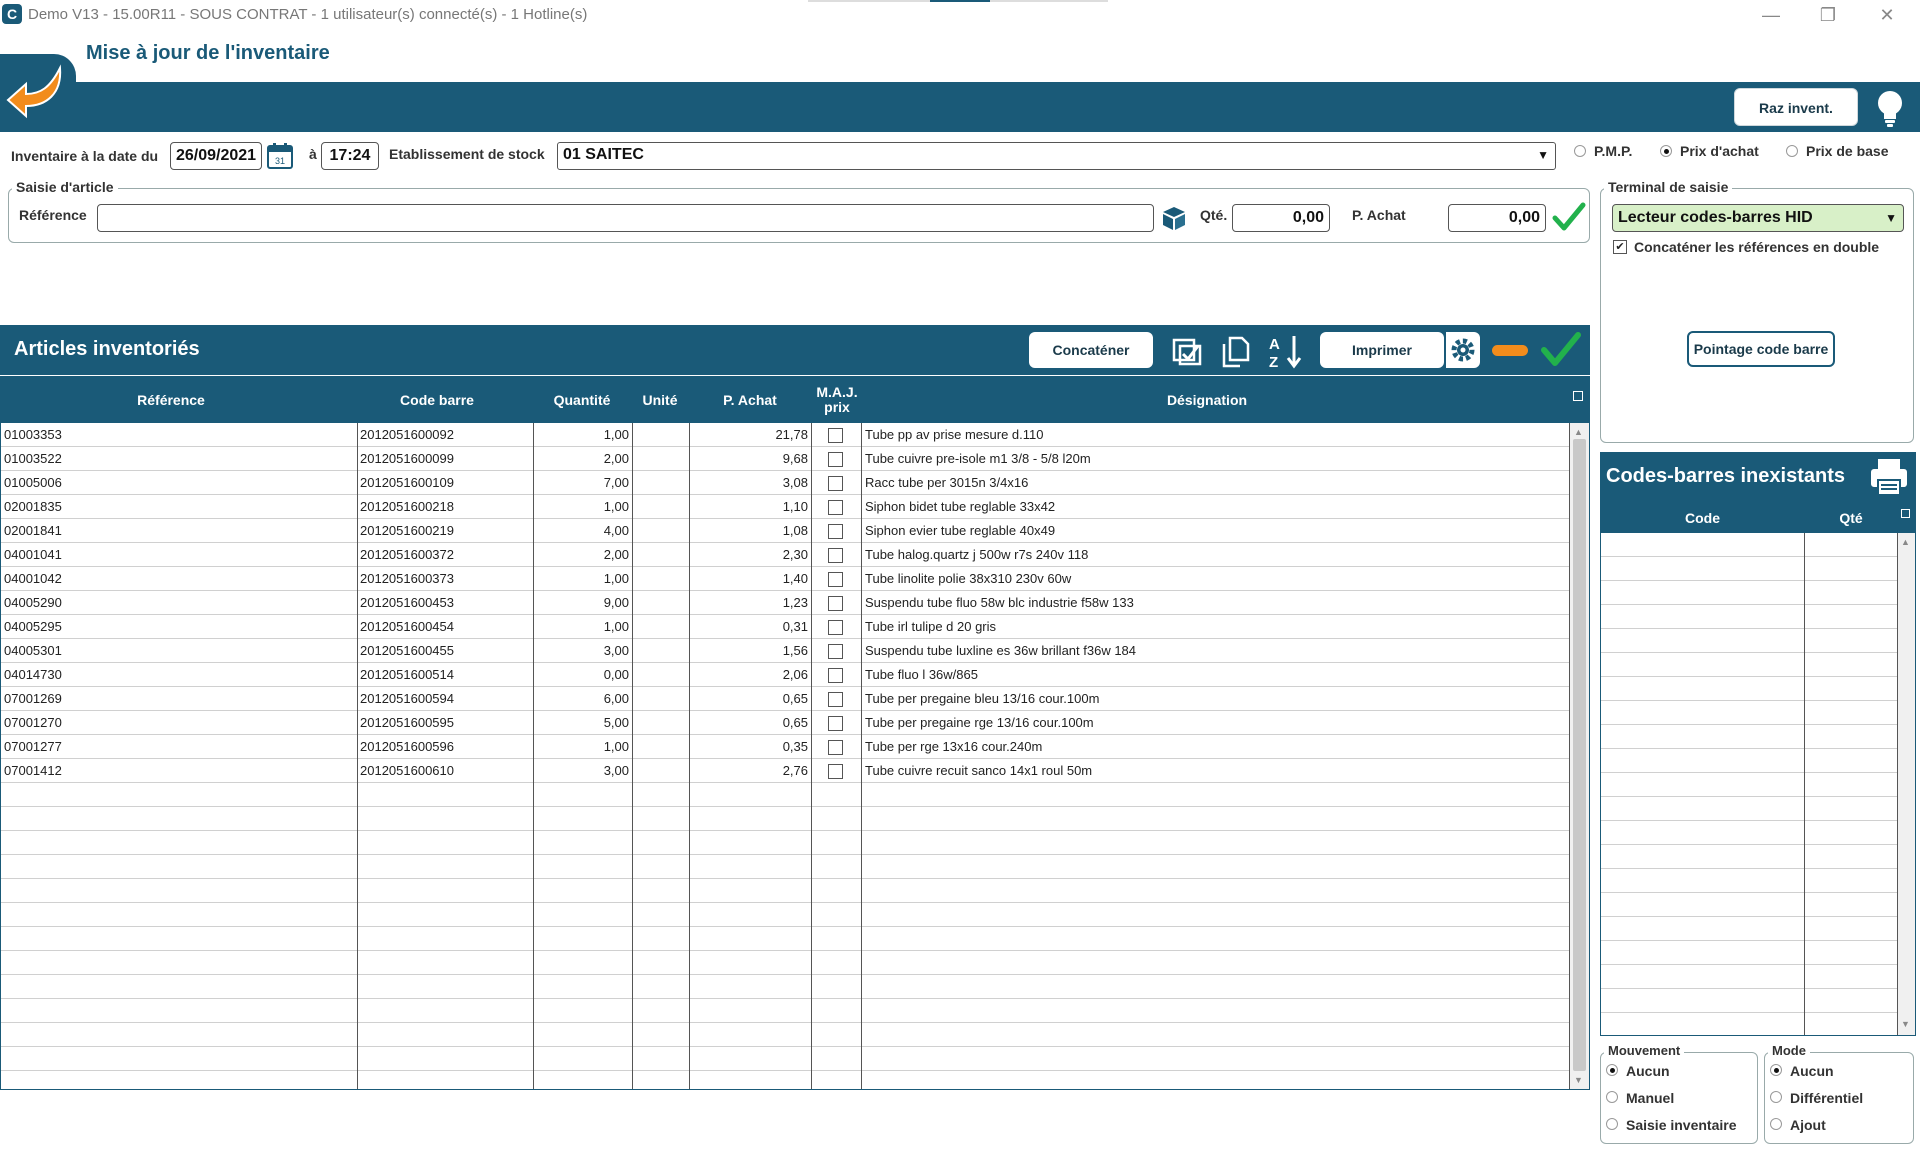 The width and height of the screenshot is (1920, 1150). I want to click on col-price-update: M.A.J. prix, so click(837, 400).